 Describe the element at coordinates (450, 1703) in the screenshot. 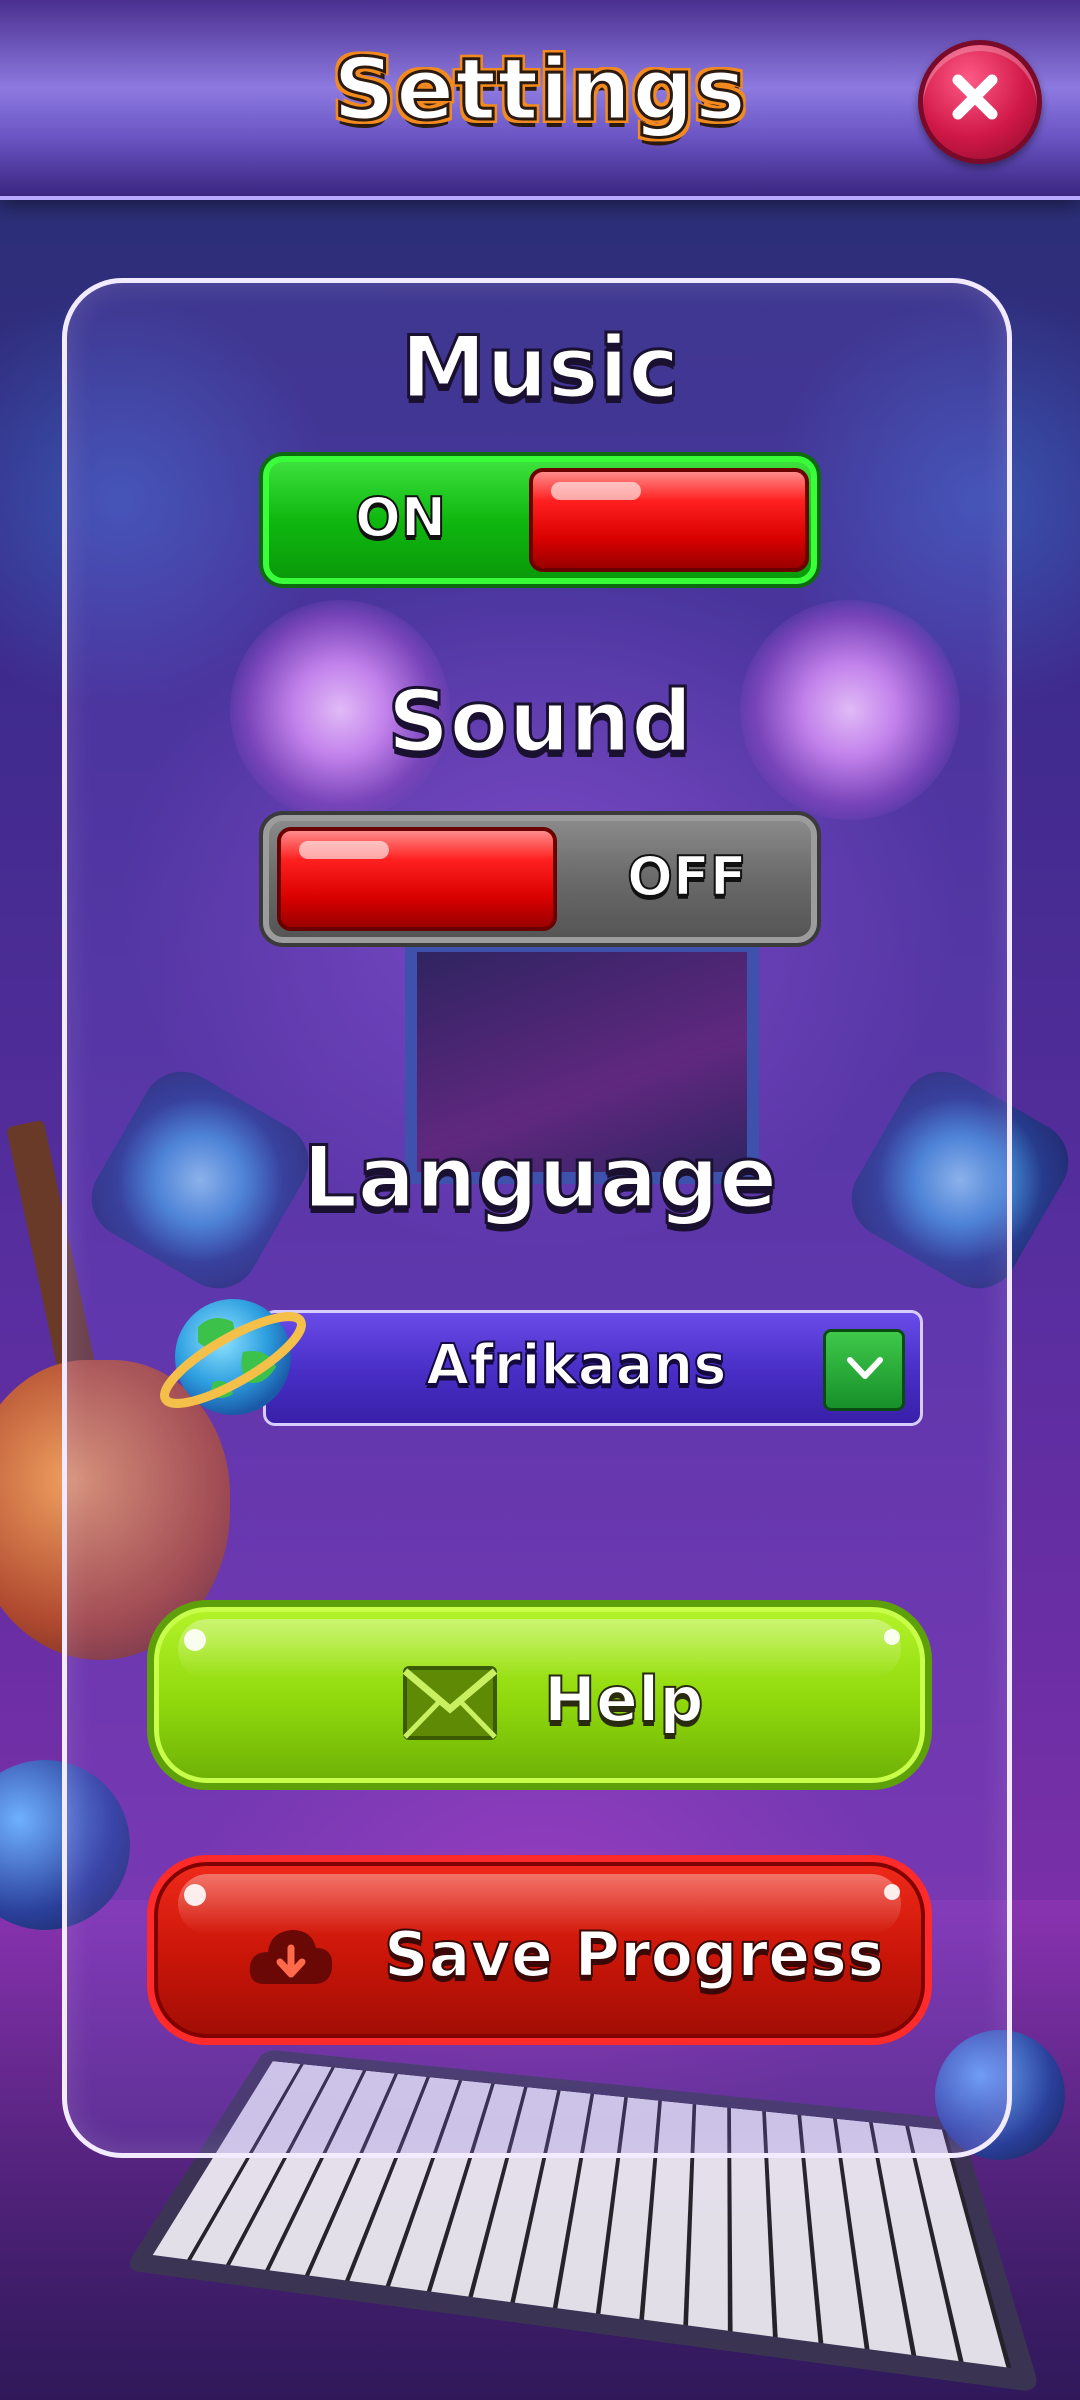

I see `mail-icon` at that location.